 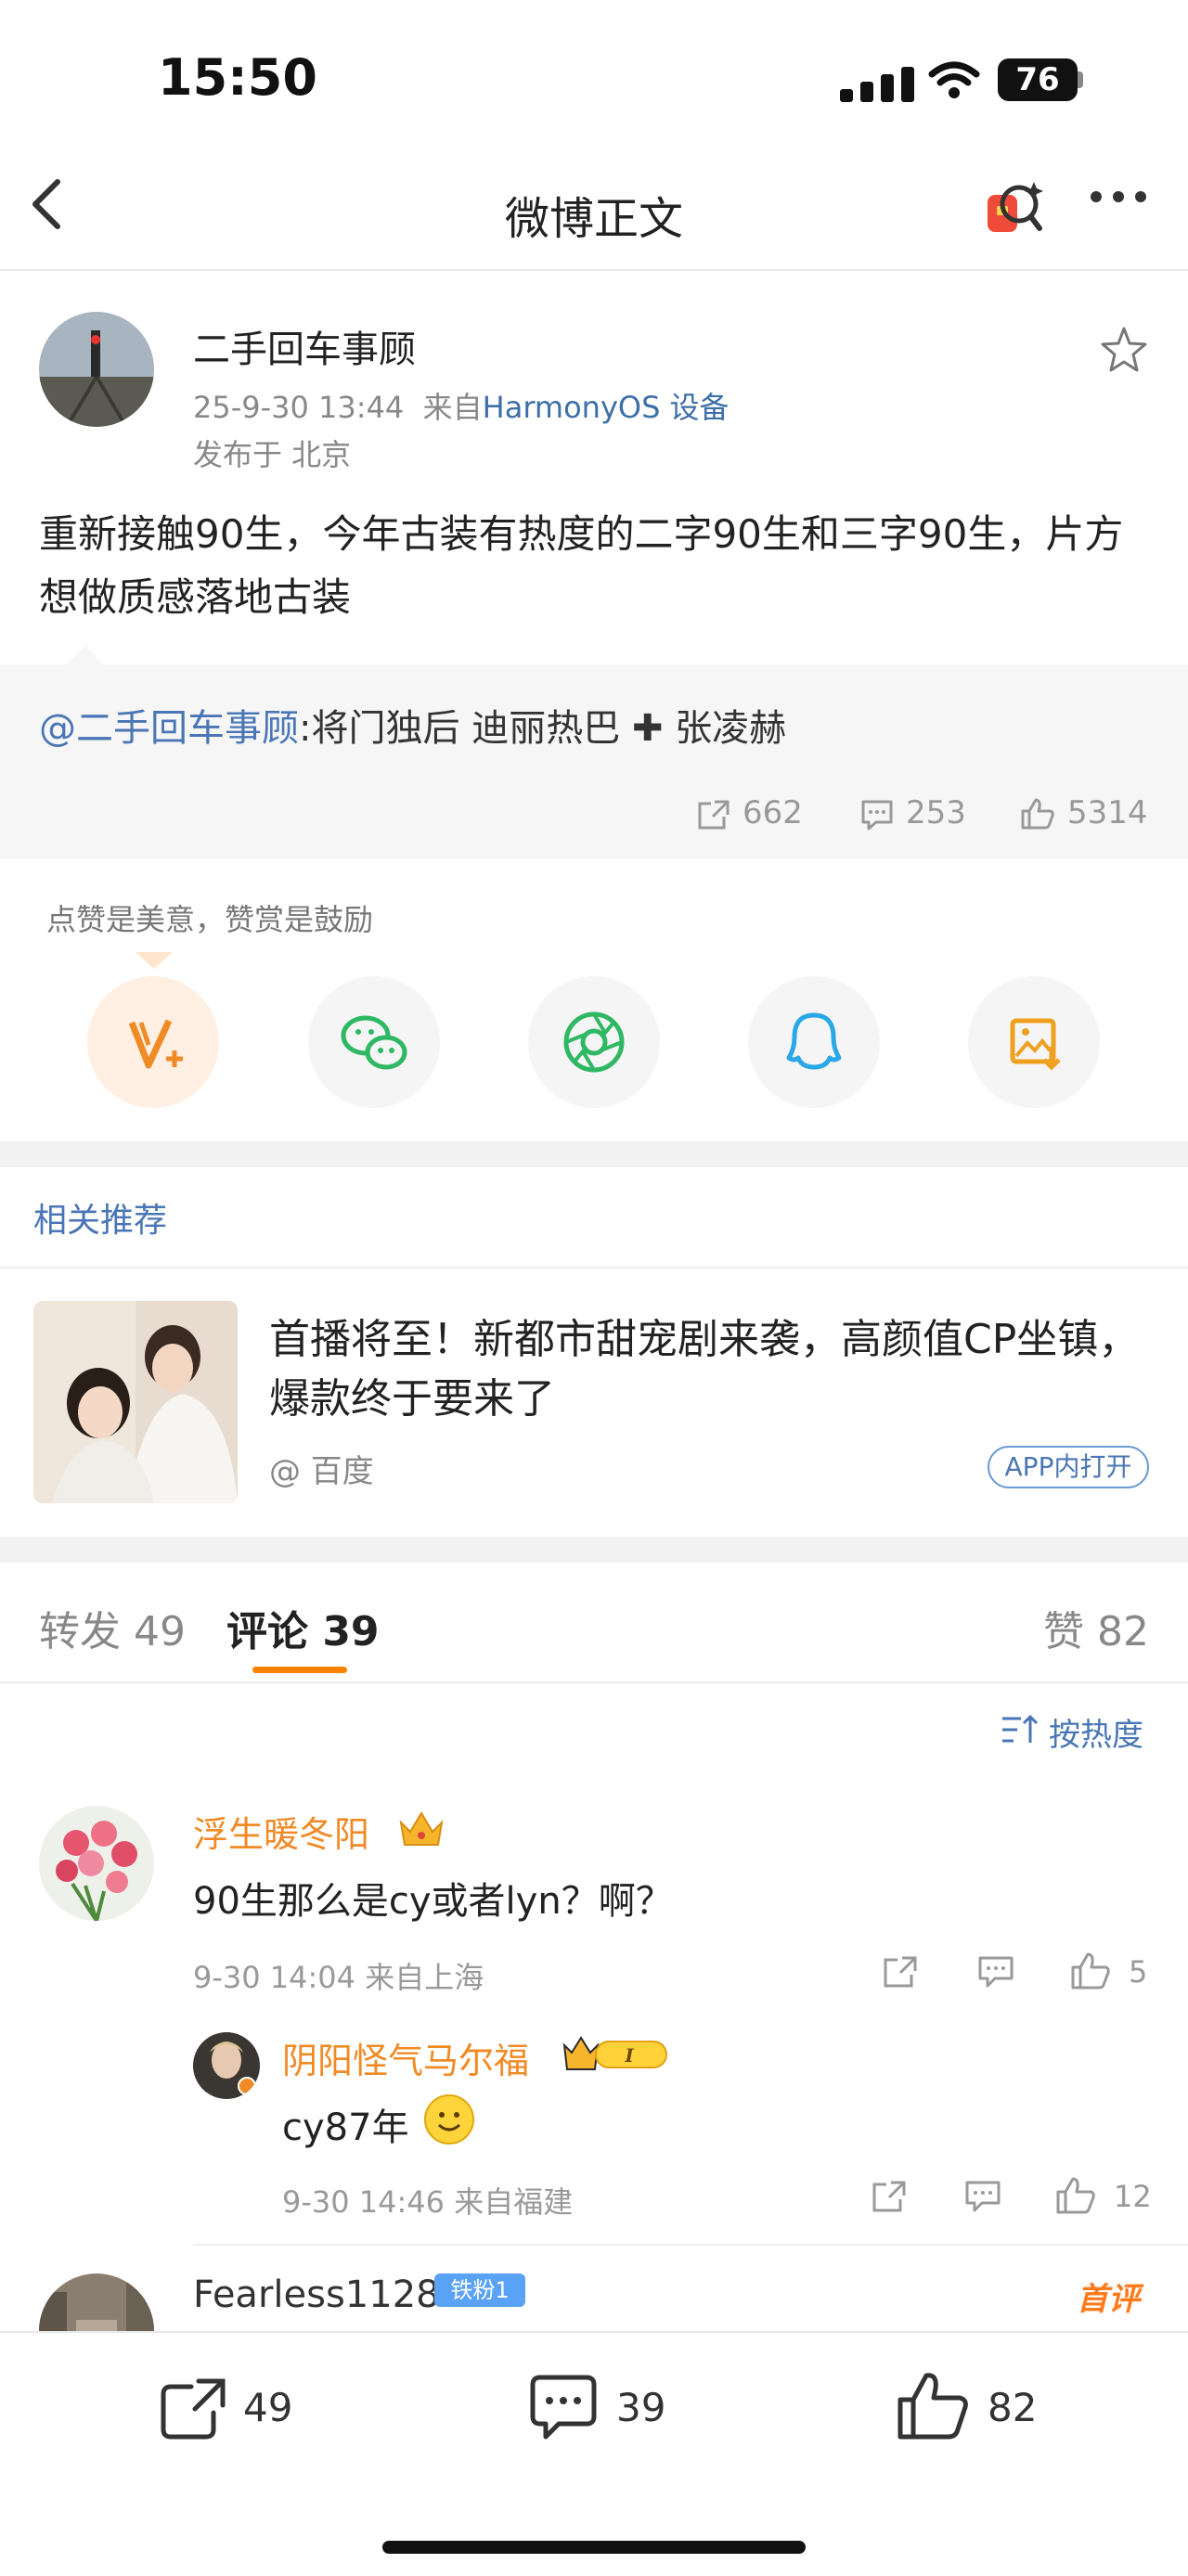 What do you see at coordinates (112, 1627) in the screenshot?
I see `tab-reposts: 转发 49` at bounding box center [112, 1627].